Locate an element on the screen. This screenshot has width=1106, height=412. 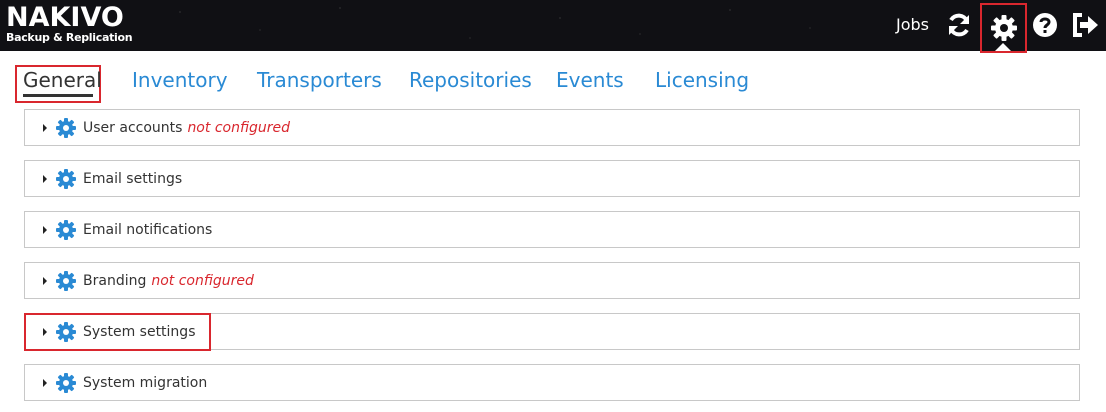
section-email-settings: Email settings is located at coordinates (552, 178).